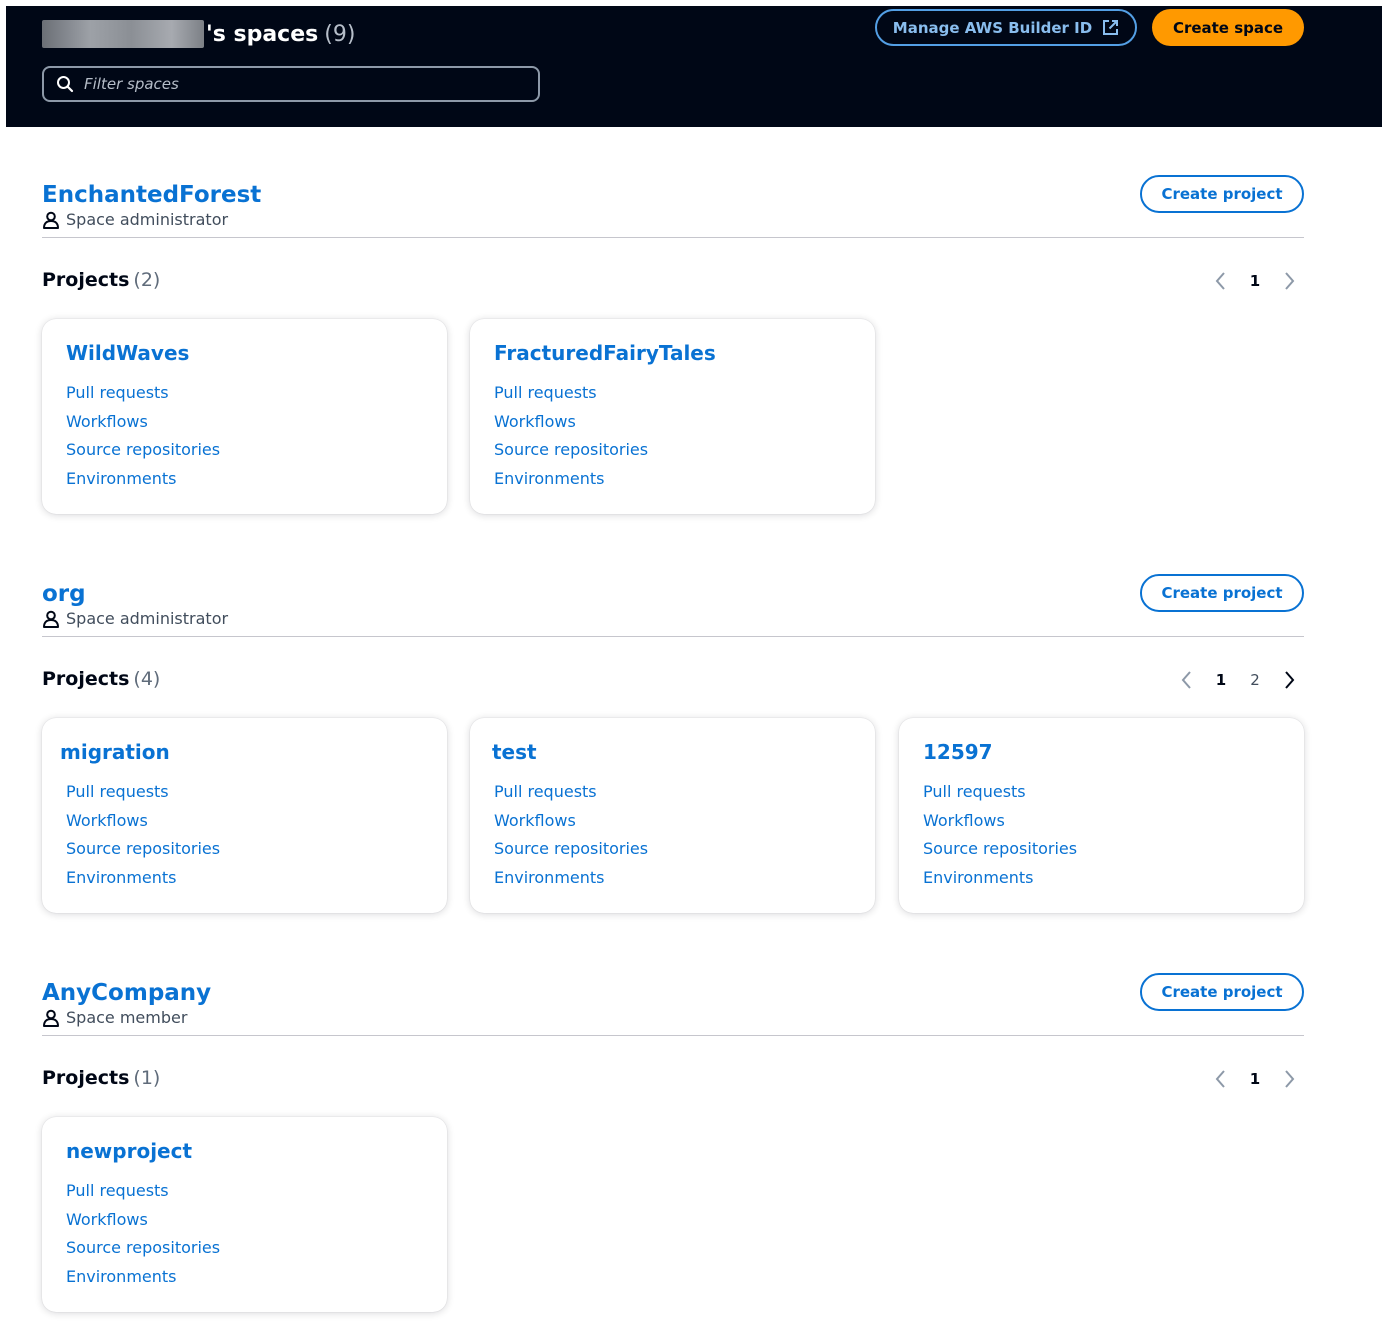  What do you see at coordinates (1111, 27) in the screenshot?
I see `external-link-icon` at bounding box center [1111, 27].